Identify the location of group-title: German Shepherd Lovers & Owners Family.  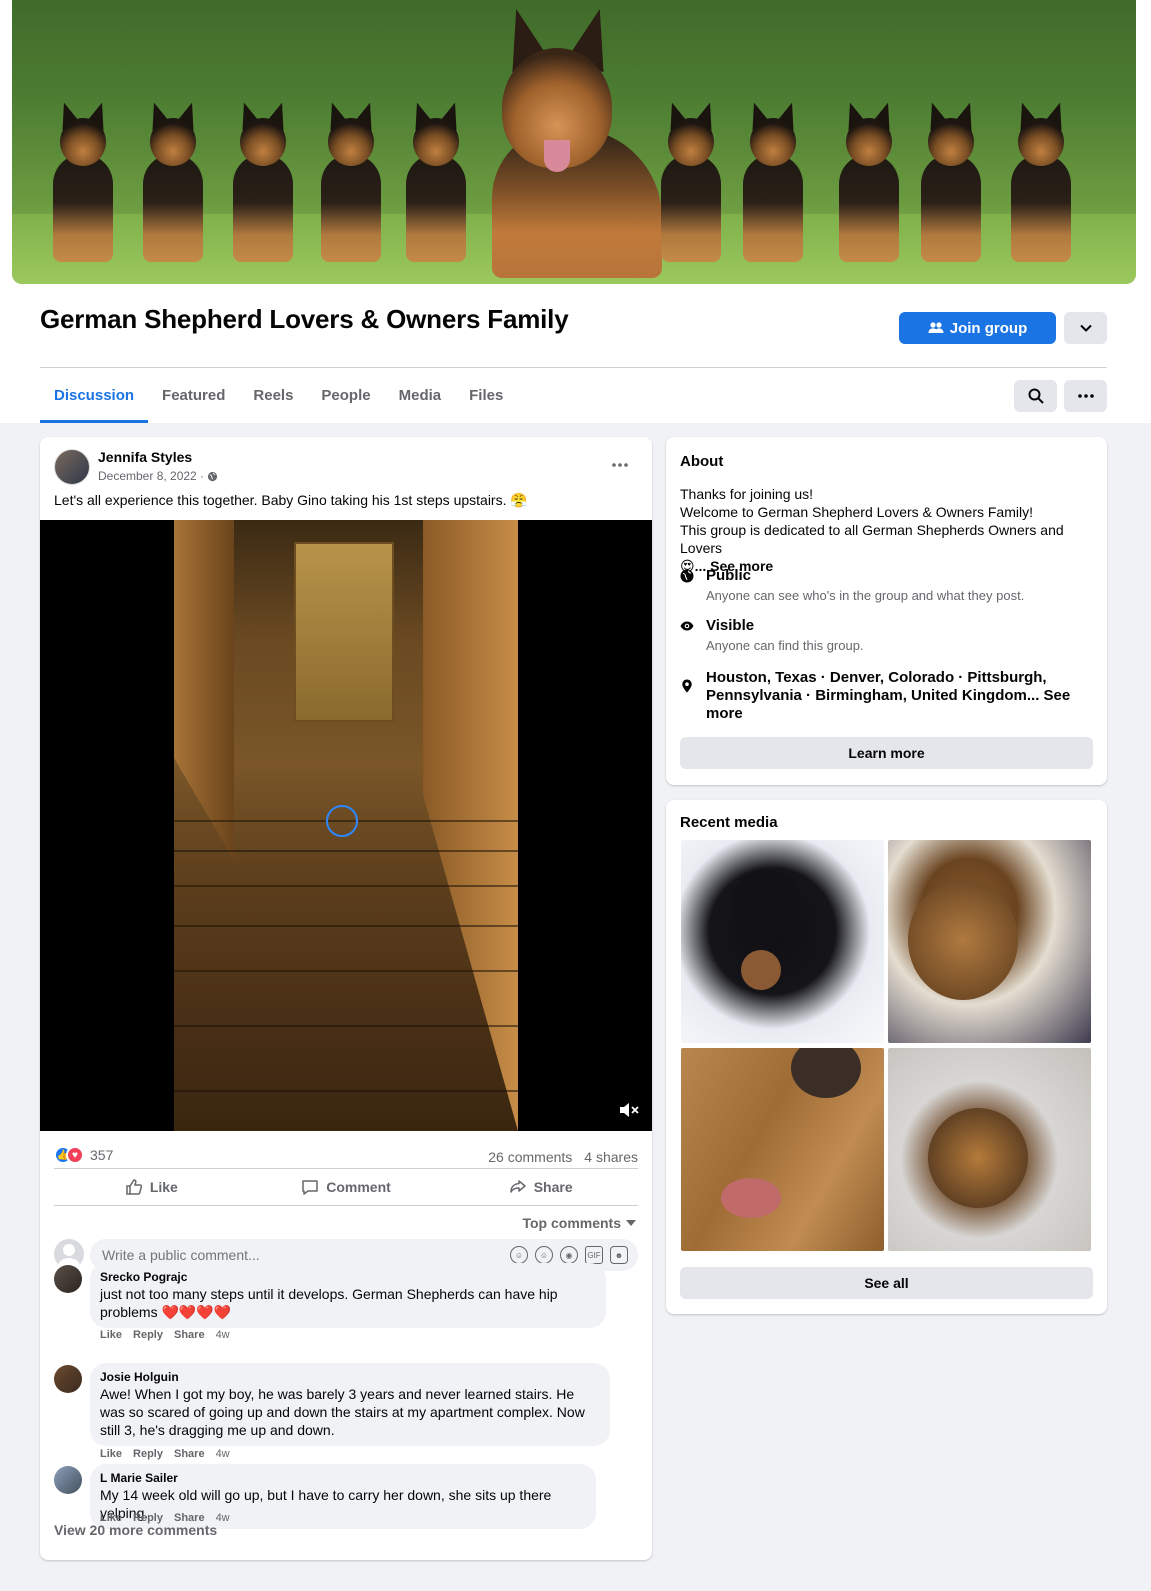
(304, 319).